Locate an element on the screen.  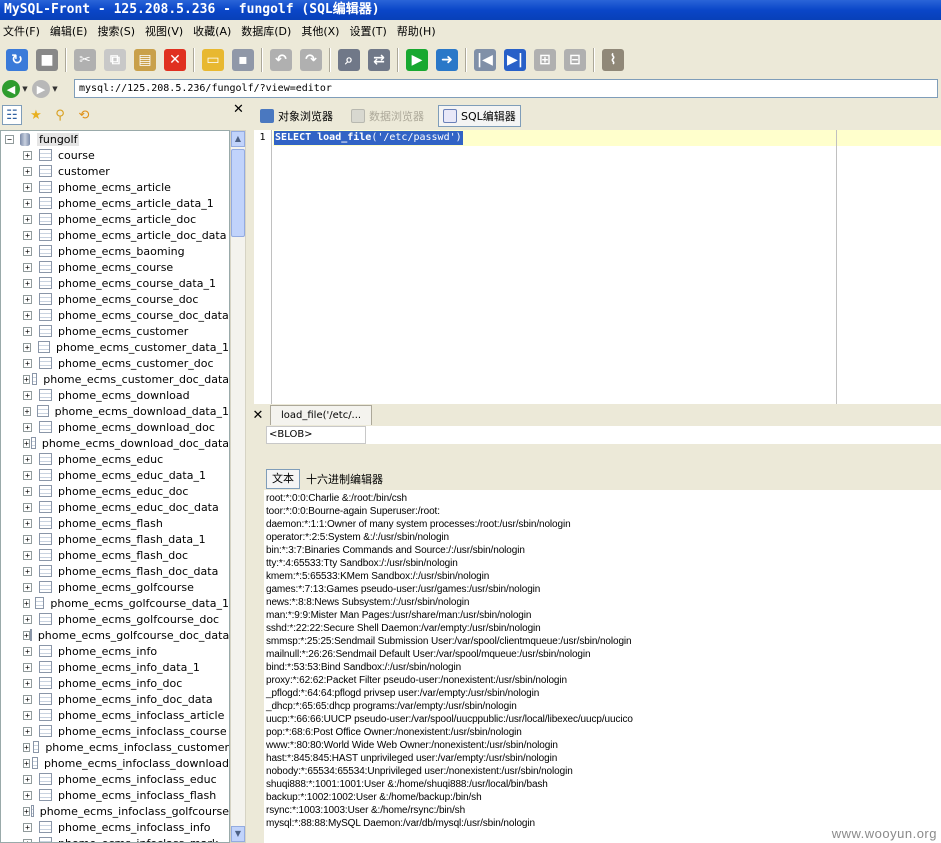
tree-table-item: + phome_ecms_info is located at coordinates (115, 651).